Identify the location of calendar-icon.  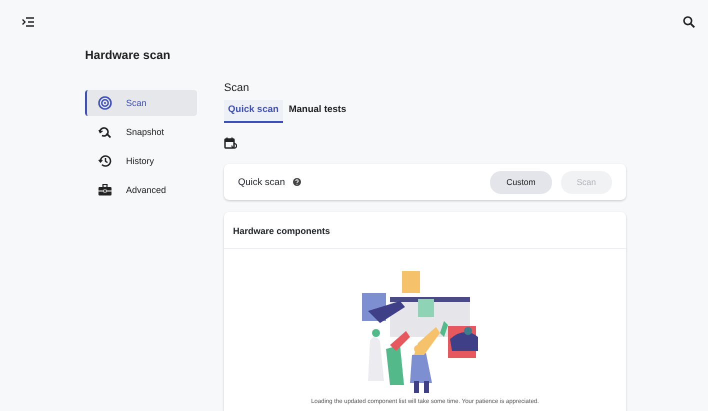
(230, 143).